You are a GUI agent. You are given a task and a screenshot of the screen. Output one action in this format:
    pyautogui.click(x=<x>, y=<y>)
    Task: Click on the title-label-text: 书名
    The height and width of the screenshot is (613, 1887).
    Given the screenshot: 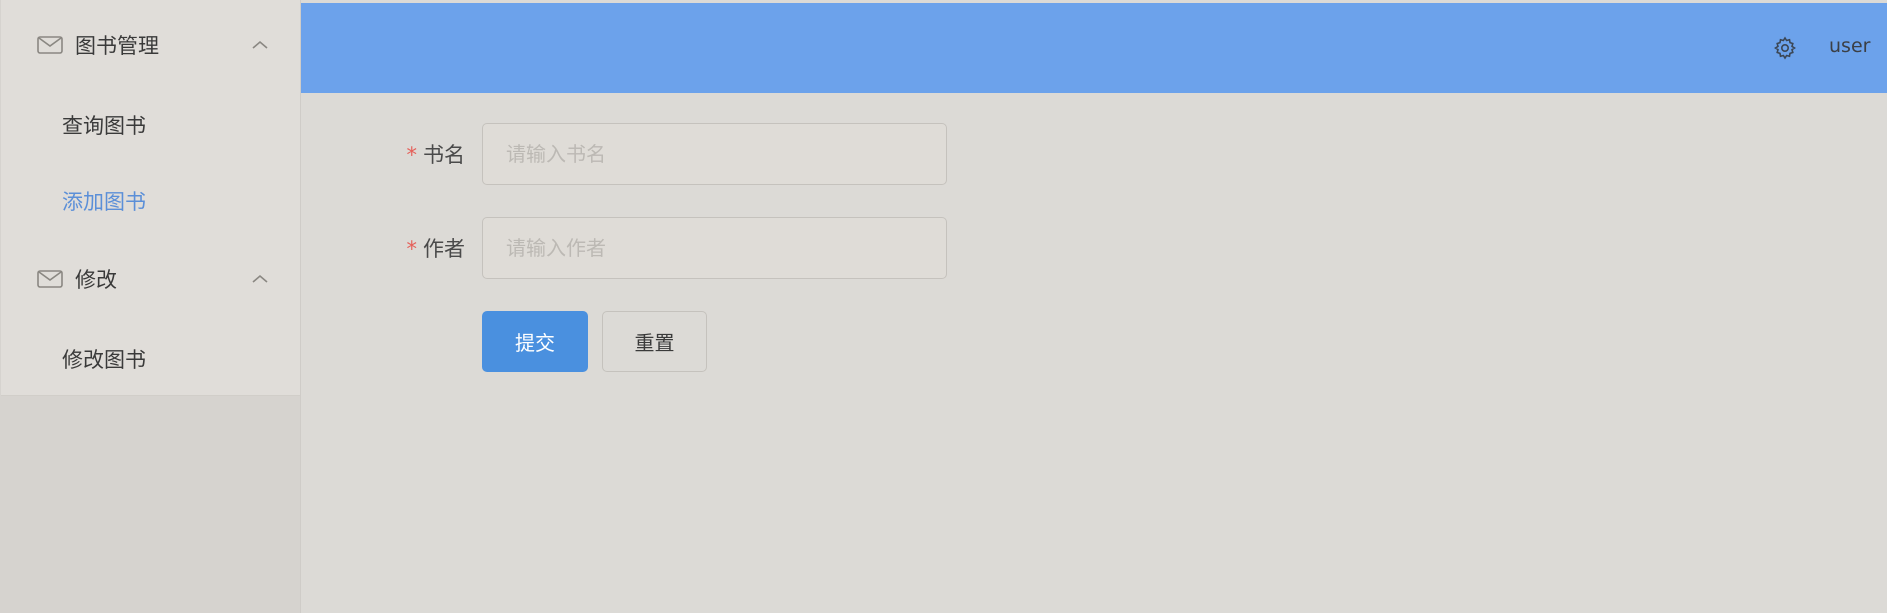 What is the action you would take?
    pyautogui.click(x=444, y=155)
    